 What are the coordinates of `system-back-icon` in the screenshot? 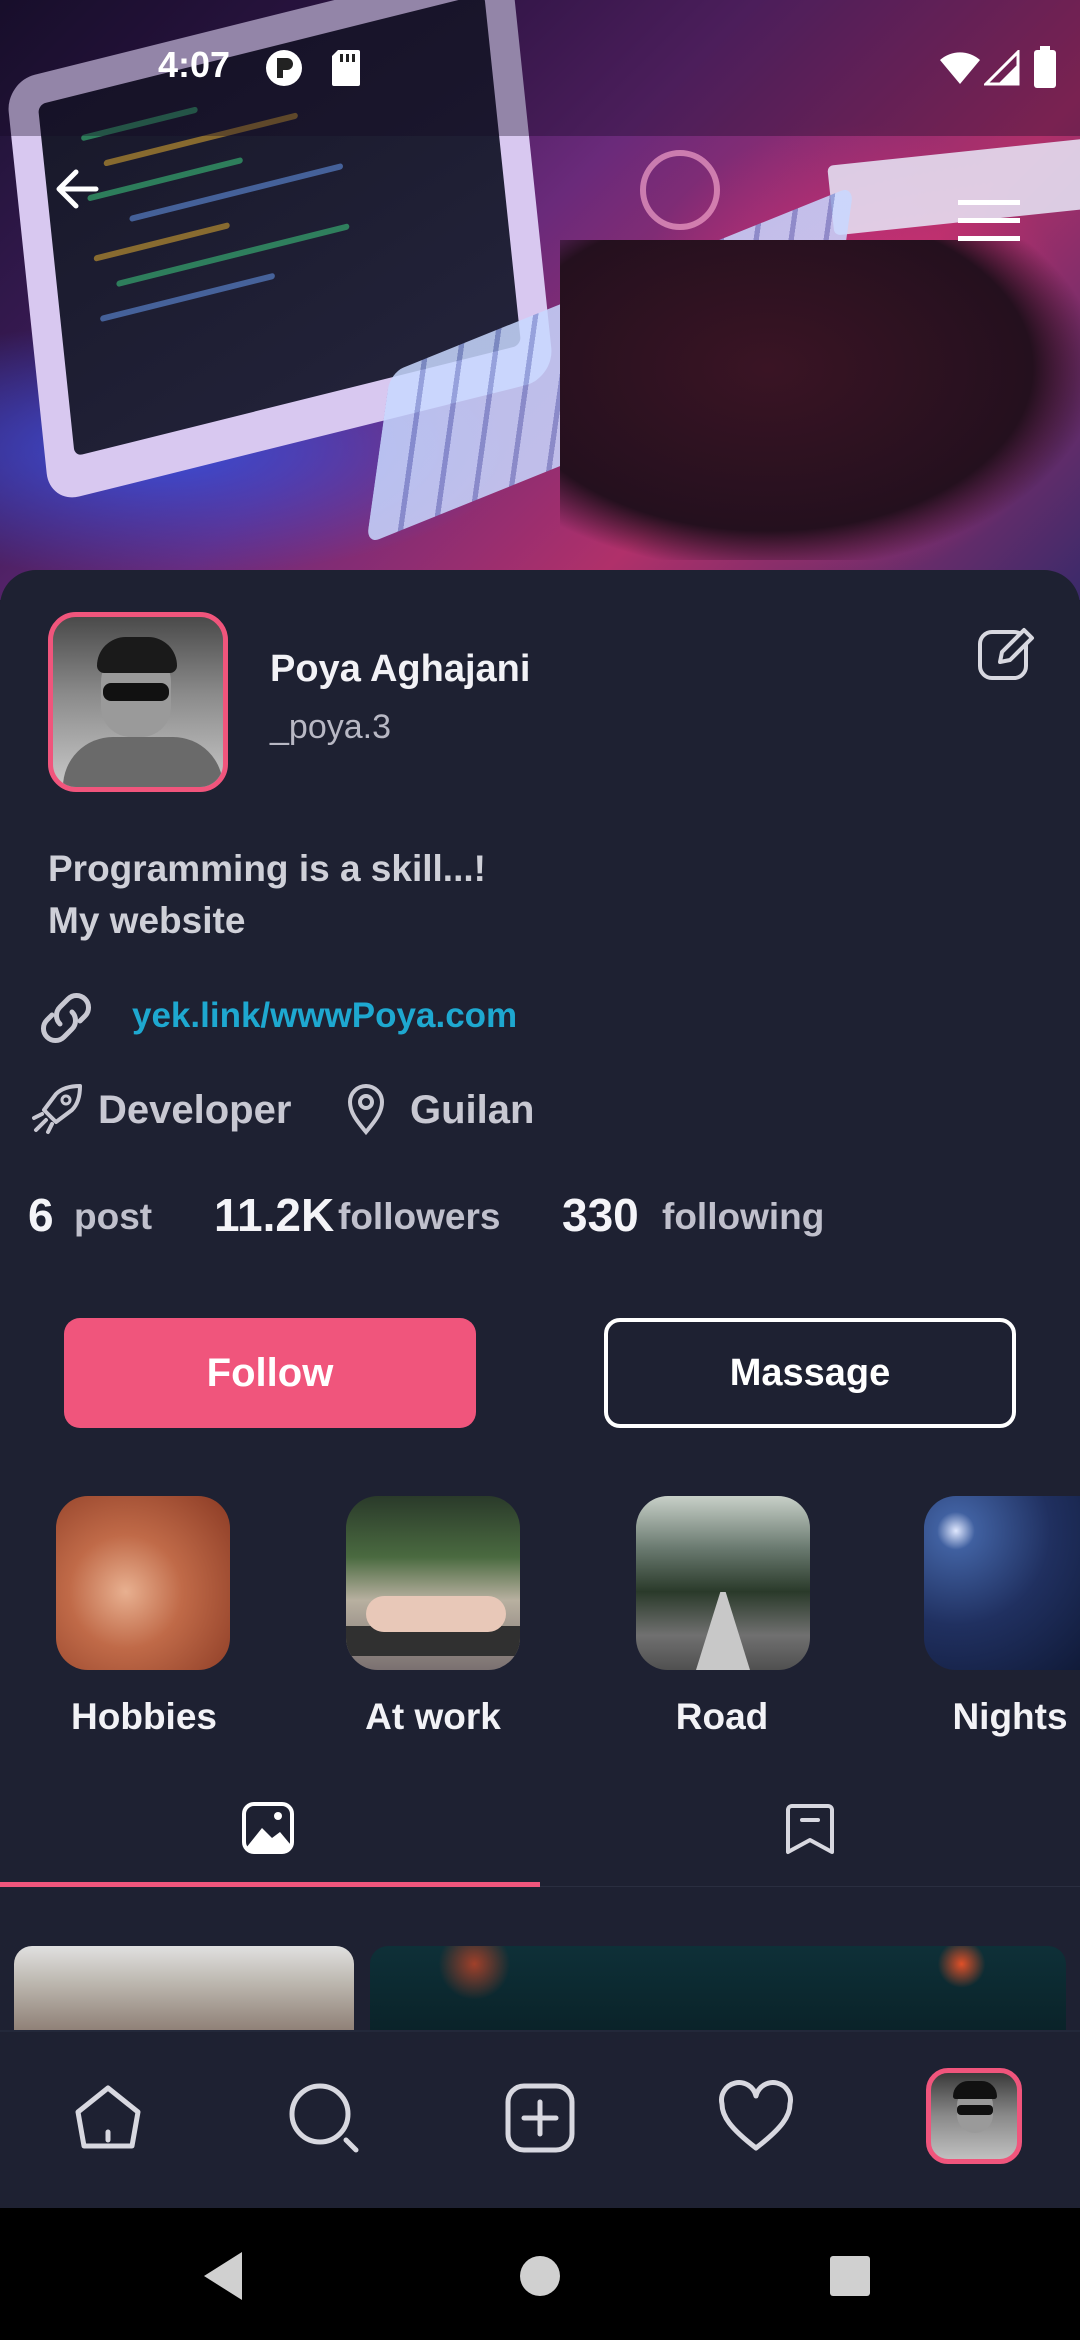 It's located at (223, 2276).